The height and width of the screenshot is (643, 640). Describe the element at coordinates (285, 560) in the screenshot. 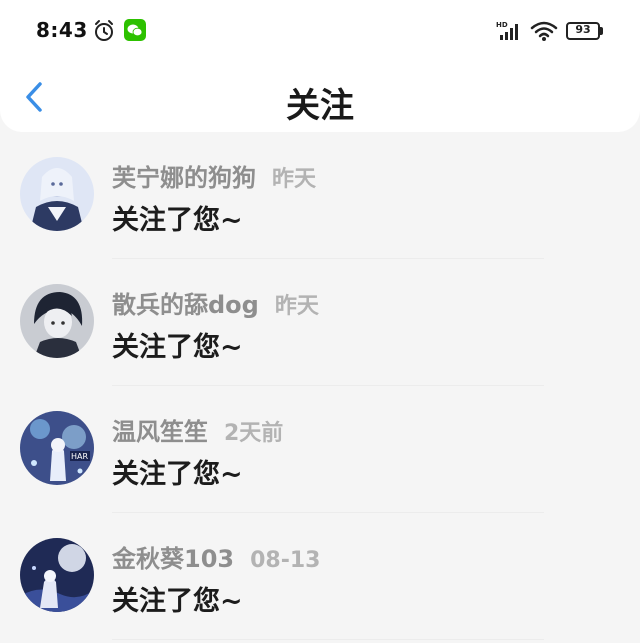

I see `follow-time: 08-13` at that location.